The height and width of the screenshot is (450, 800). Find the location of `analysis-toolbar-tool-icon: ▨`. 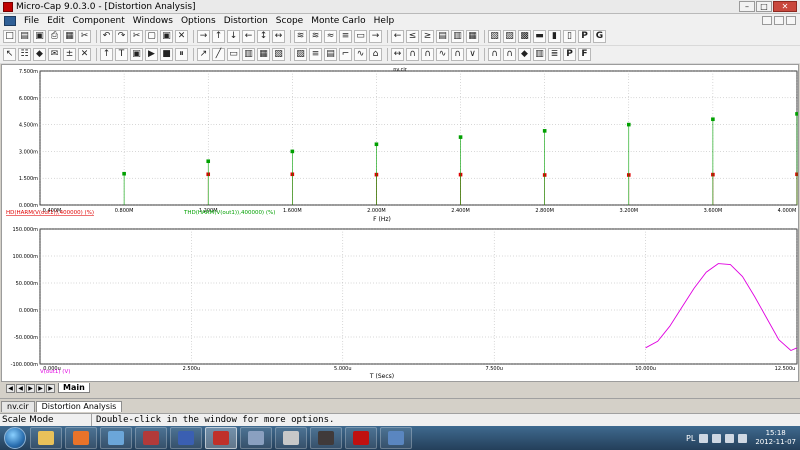

analysis-toolbar-tool-icon: ▨ is located at coordinates (300, 54).